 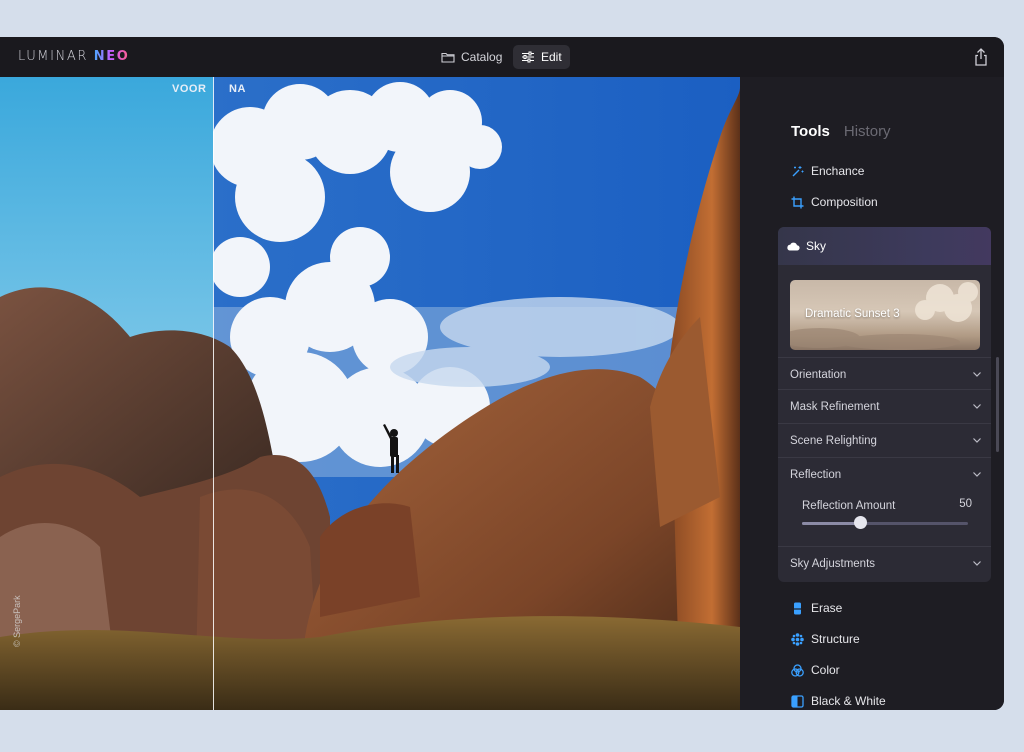 I want to click on eraser-icon, so click(x=797, y=608).